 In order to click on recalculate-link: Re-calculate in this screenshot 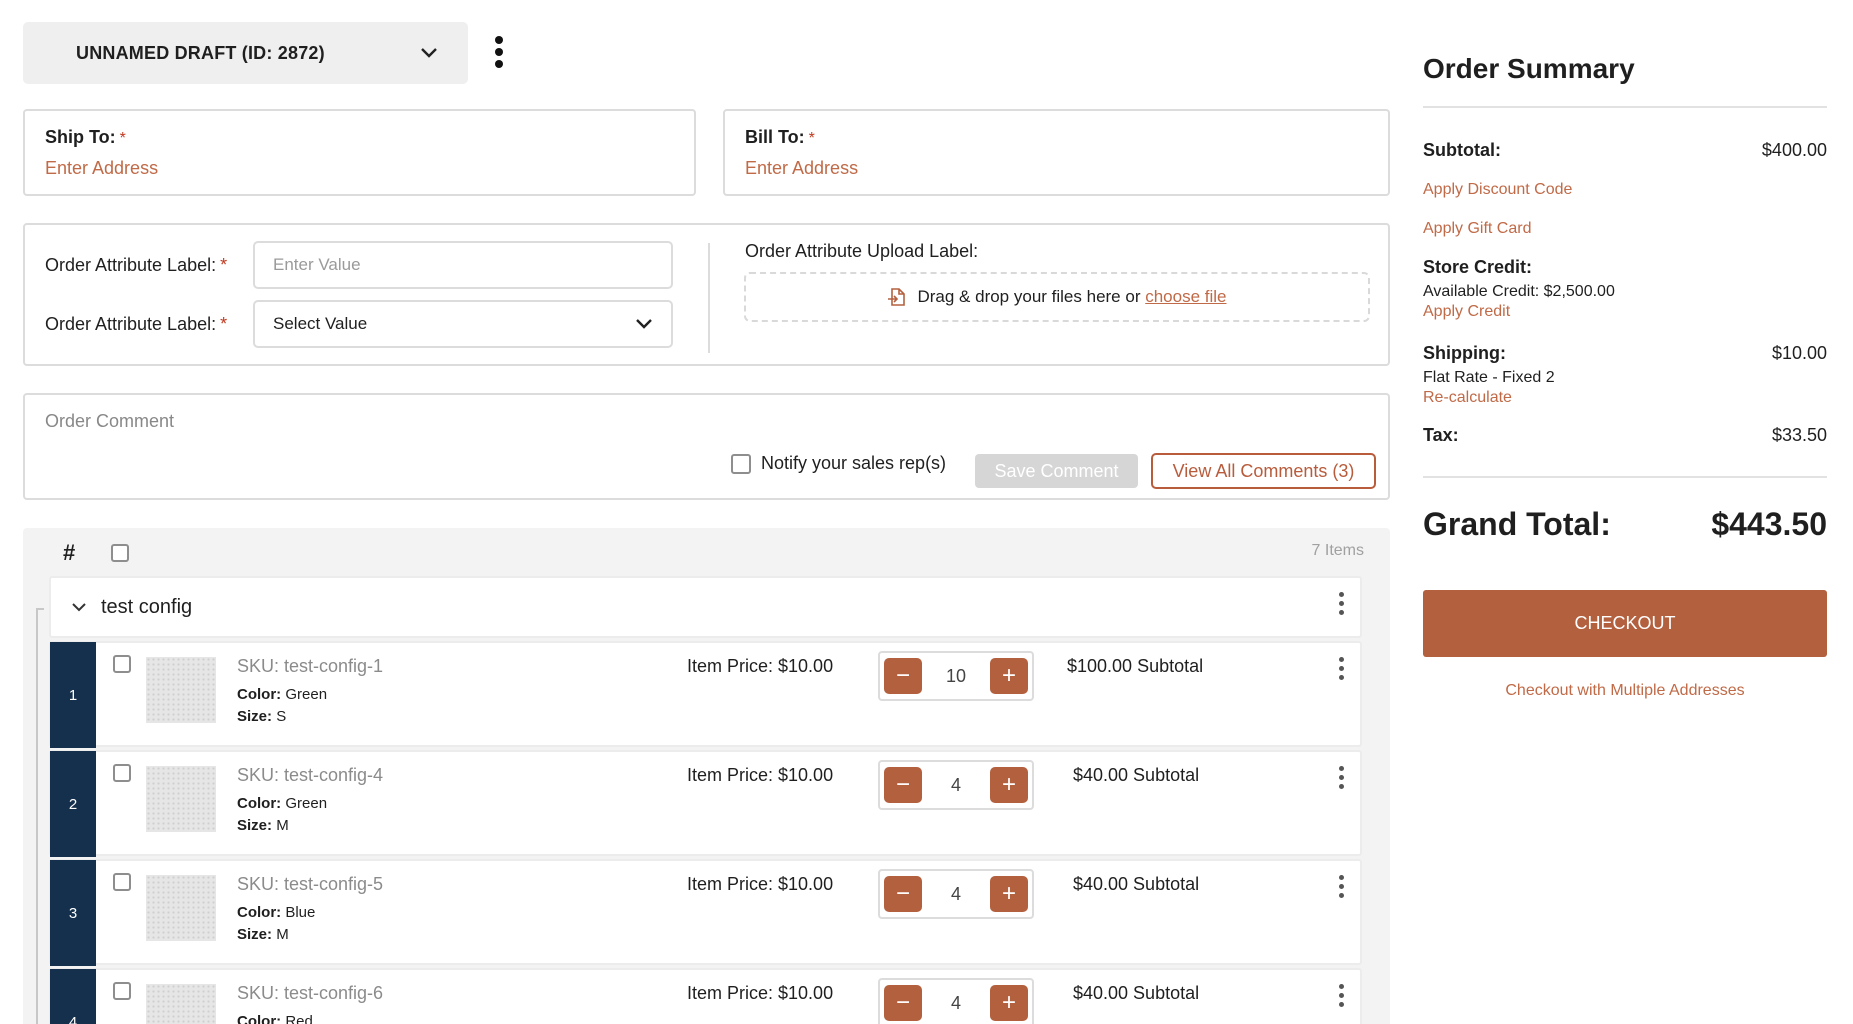, I will do `click(1467, 398)`.